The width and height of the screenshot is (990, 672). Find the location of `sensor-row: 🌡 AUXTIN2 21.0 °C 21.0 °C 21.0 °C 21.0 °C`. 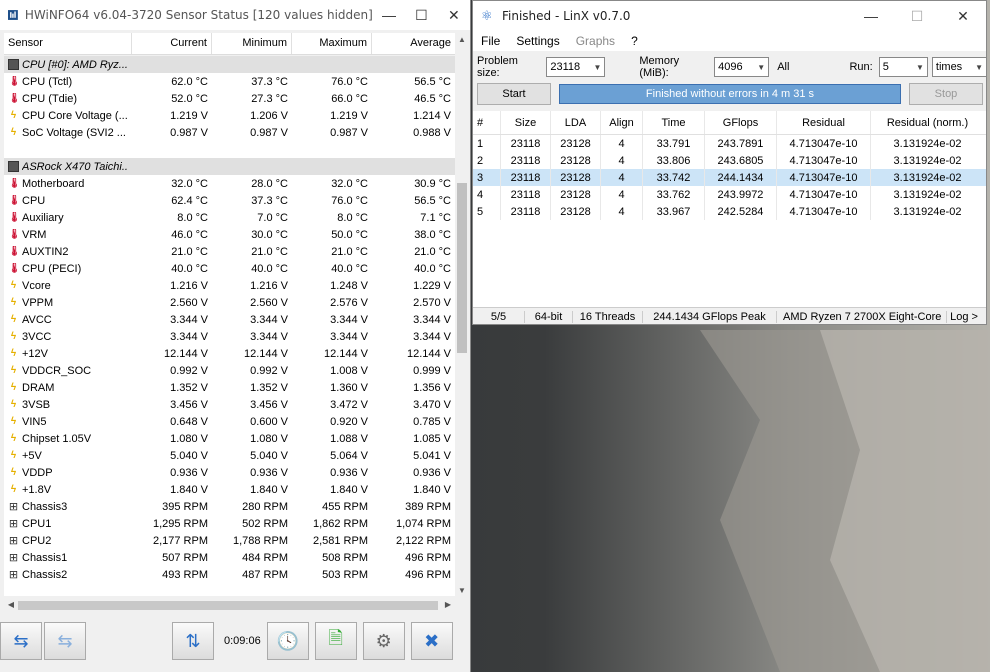

sensor-row: 🌡 AUXTIN2 21.0 °C 21.0 °C 21.0 °C 21.0 °C is located at coordinates (229, 251).